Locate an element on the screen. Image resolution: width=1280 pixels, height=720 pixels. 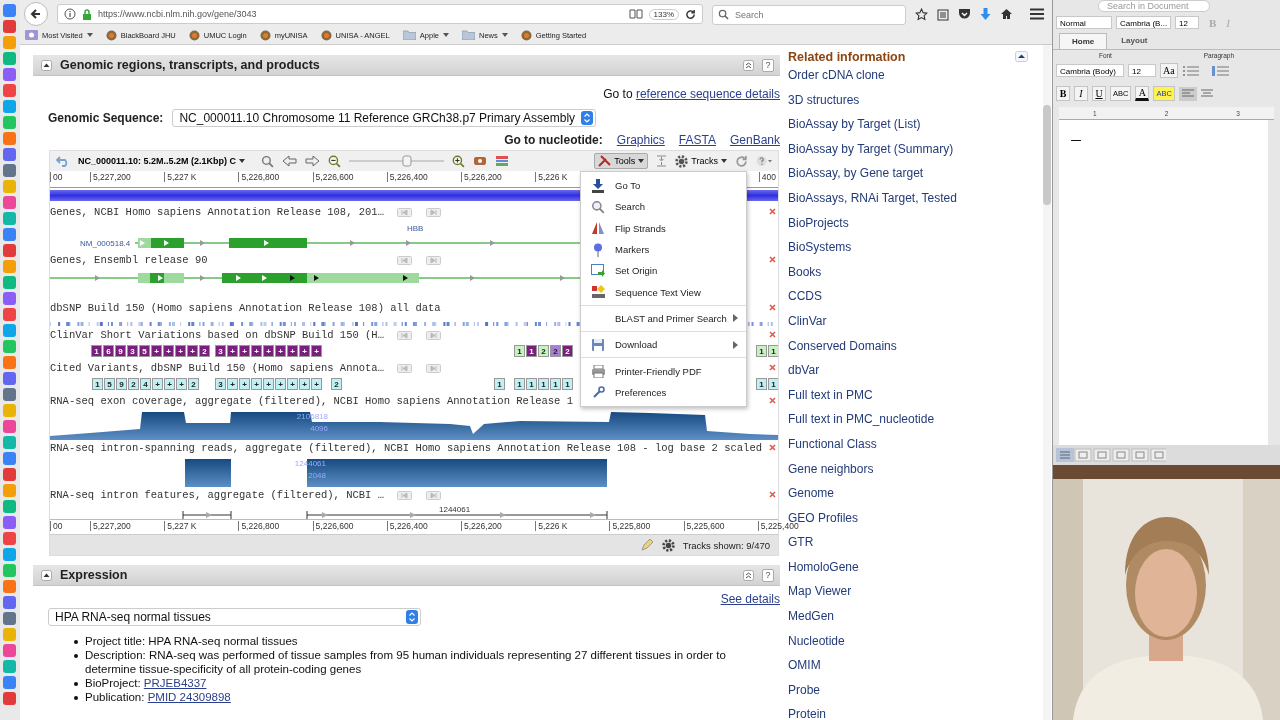
menu-item: BLAST and Primer Search is located at coordinates (663, 318).